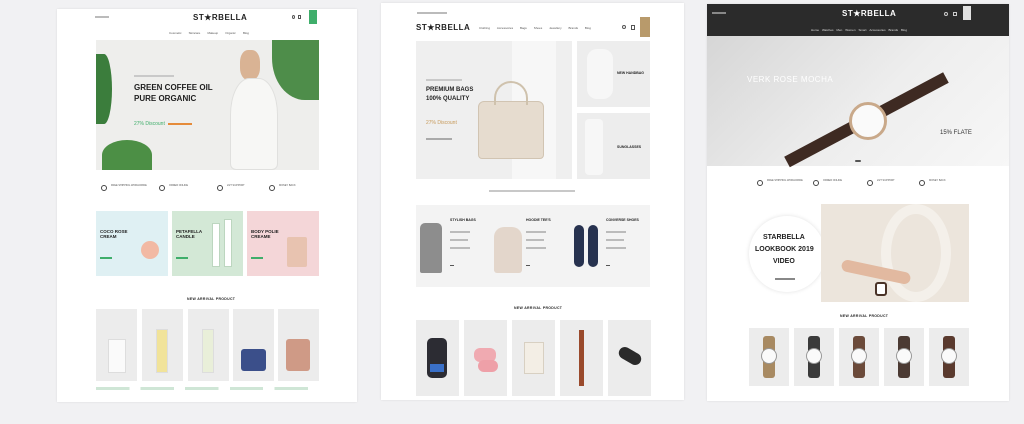  What do you see at coordinates (207, 243) in the screenshot?
I see `promo-banner: PETAFELLA CANDLE` at bounding box center [207, 243].